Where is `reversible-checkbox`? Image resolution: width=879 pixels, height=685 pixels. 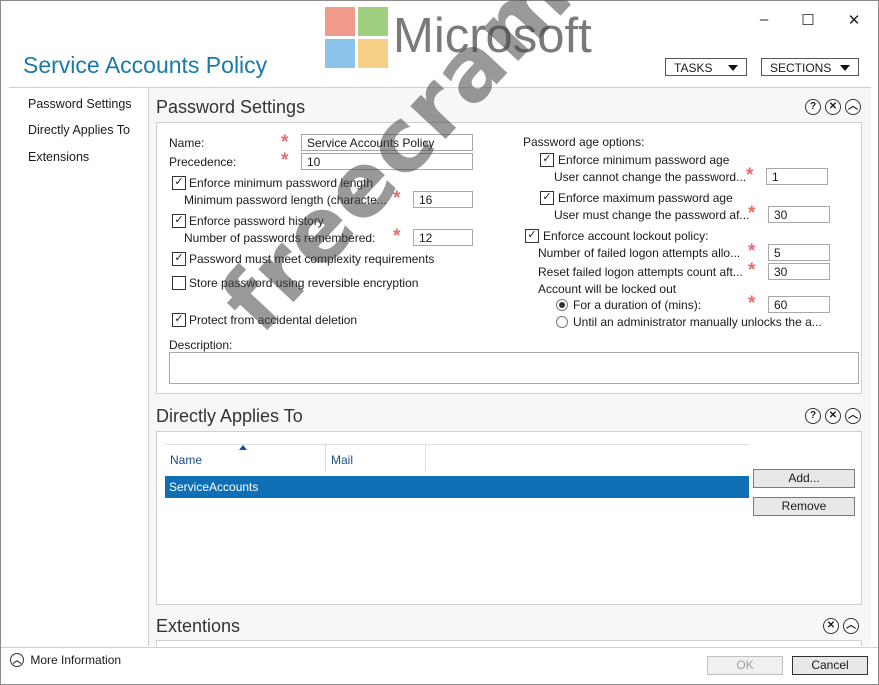
reversible-checkbox is located at coordinates (179, 283).